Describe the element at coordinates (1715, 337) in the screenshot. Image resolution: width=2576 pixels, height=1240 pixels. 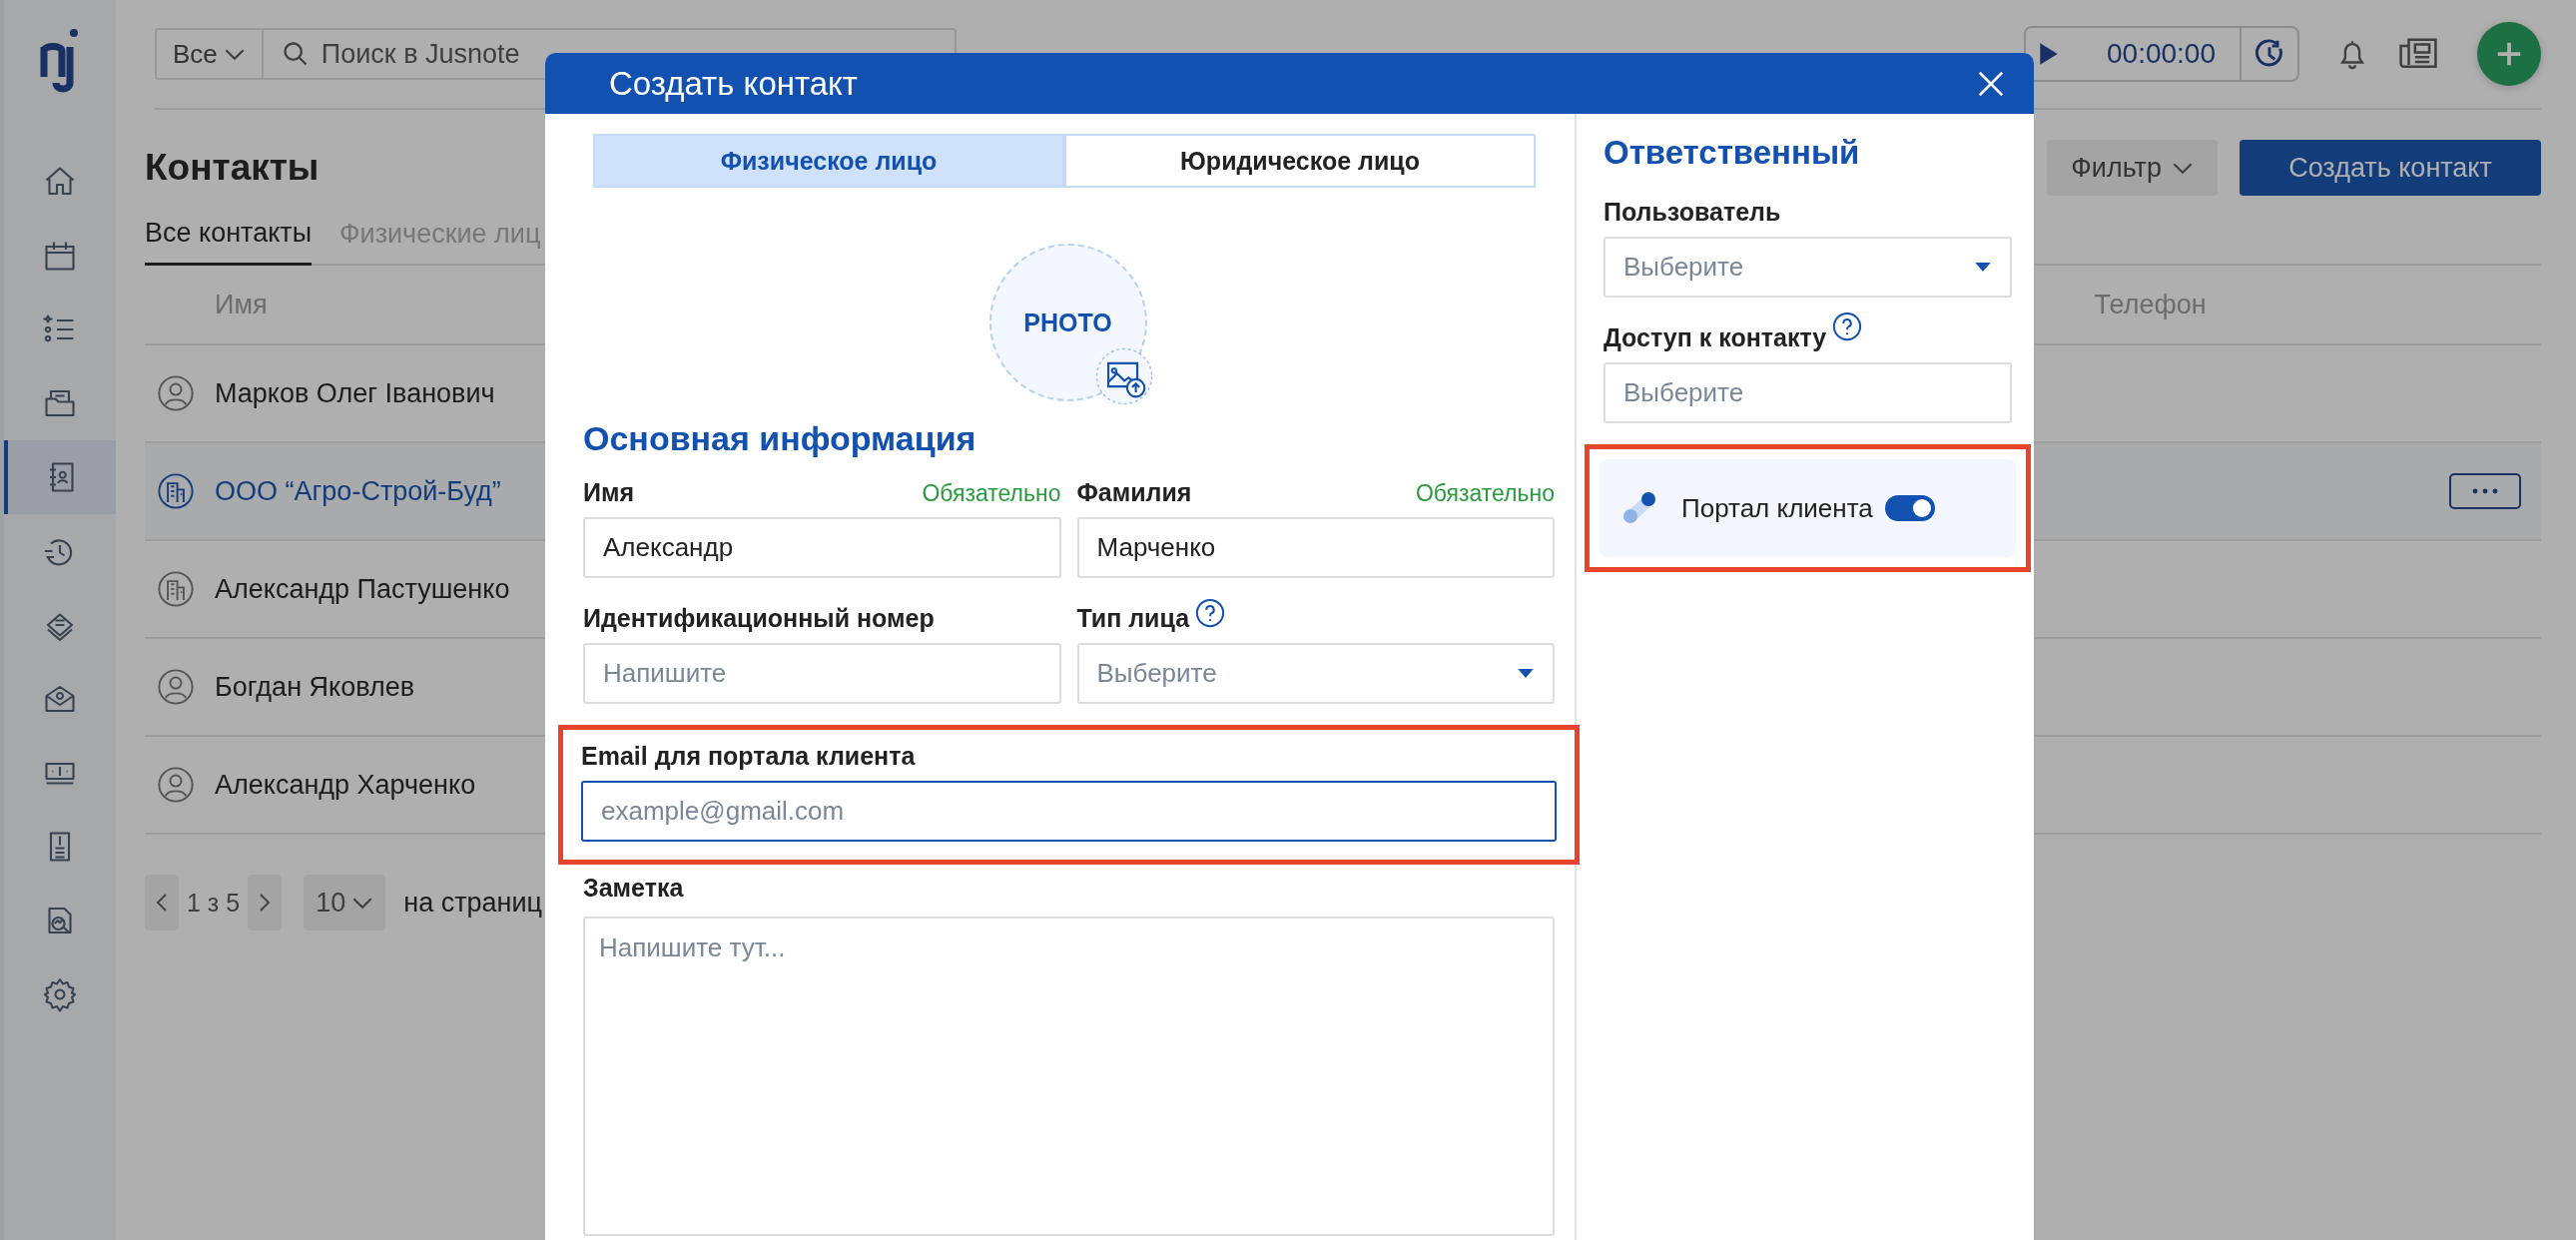
I see `field-label: Доступ к контакту` at that location.